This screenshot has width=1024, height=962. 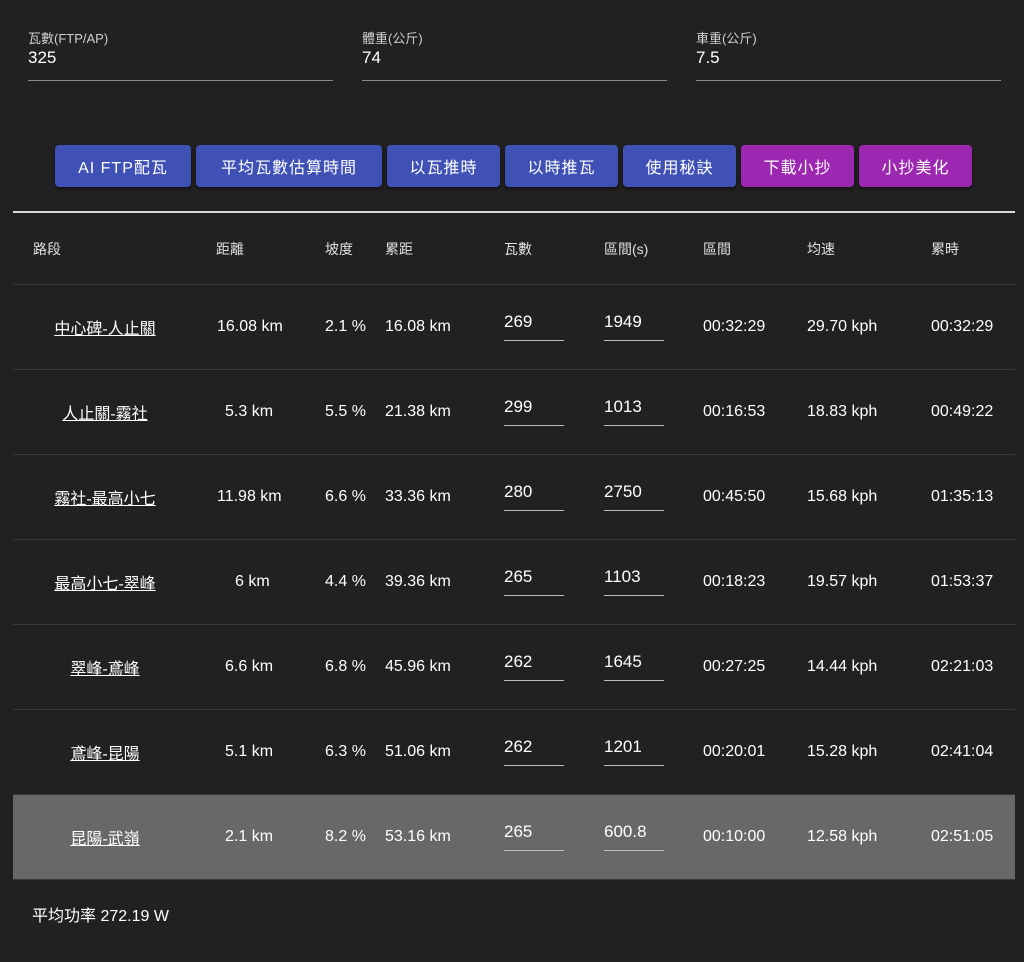 I want to click on cum-distance-cell: 45.96 km, so click(x=439, y=667).